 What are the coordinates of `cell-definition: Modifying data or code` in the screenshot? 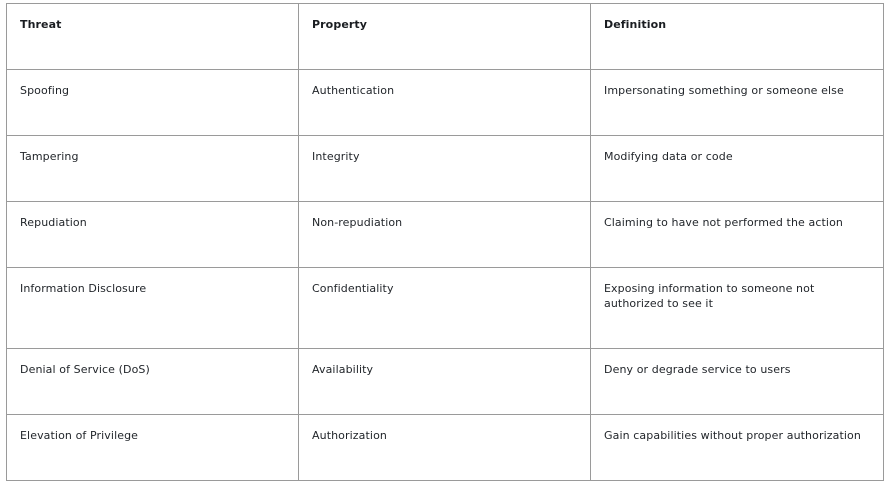 It's located at (737, 168).